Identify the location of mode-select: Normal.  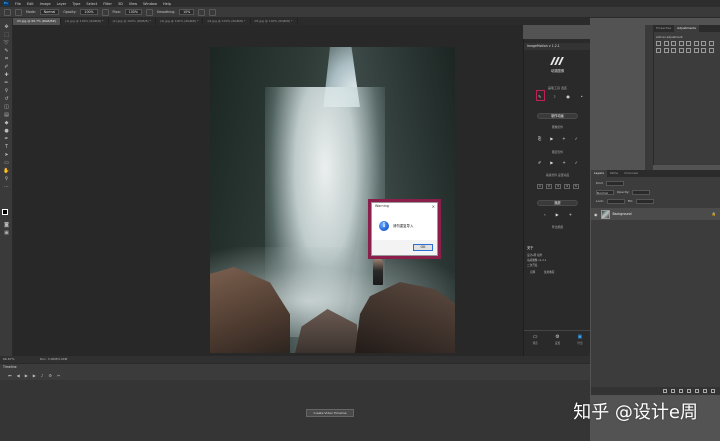
(49, 12).